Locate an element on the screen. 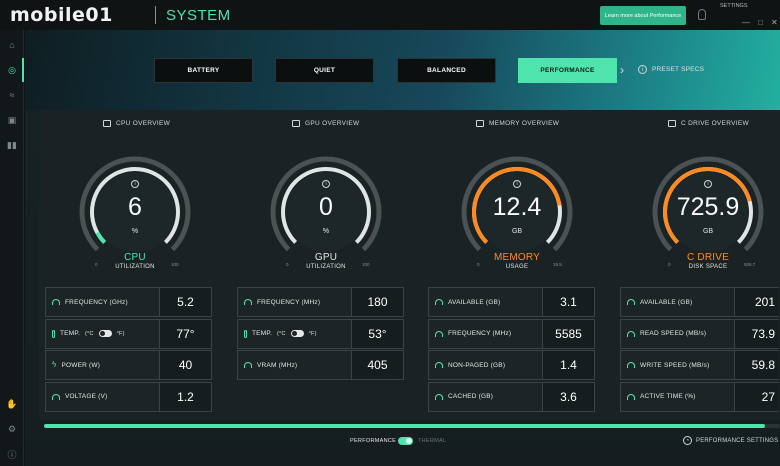  stat-label: CACHED (GB) is located at coordinates (471, 396).